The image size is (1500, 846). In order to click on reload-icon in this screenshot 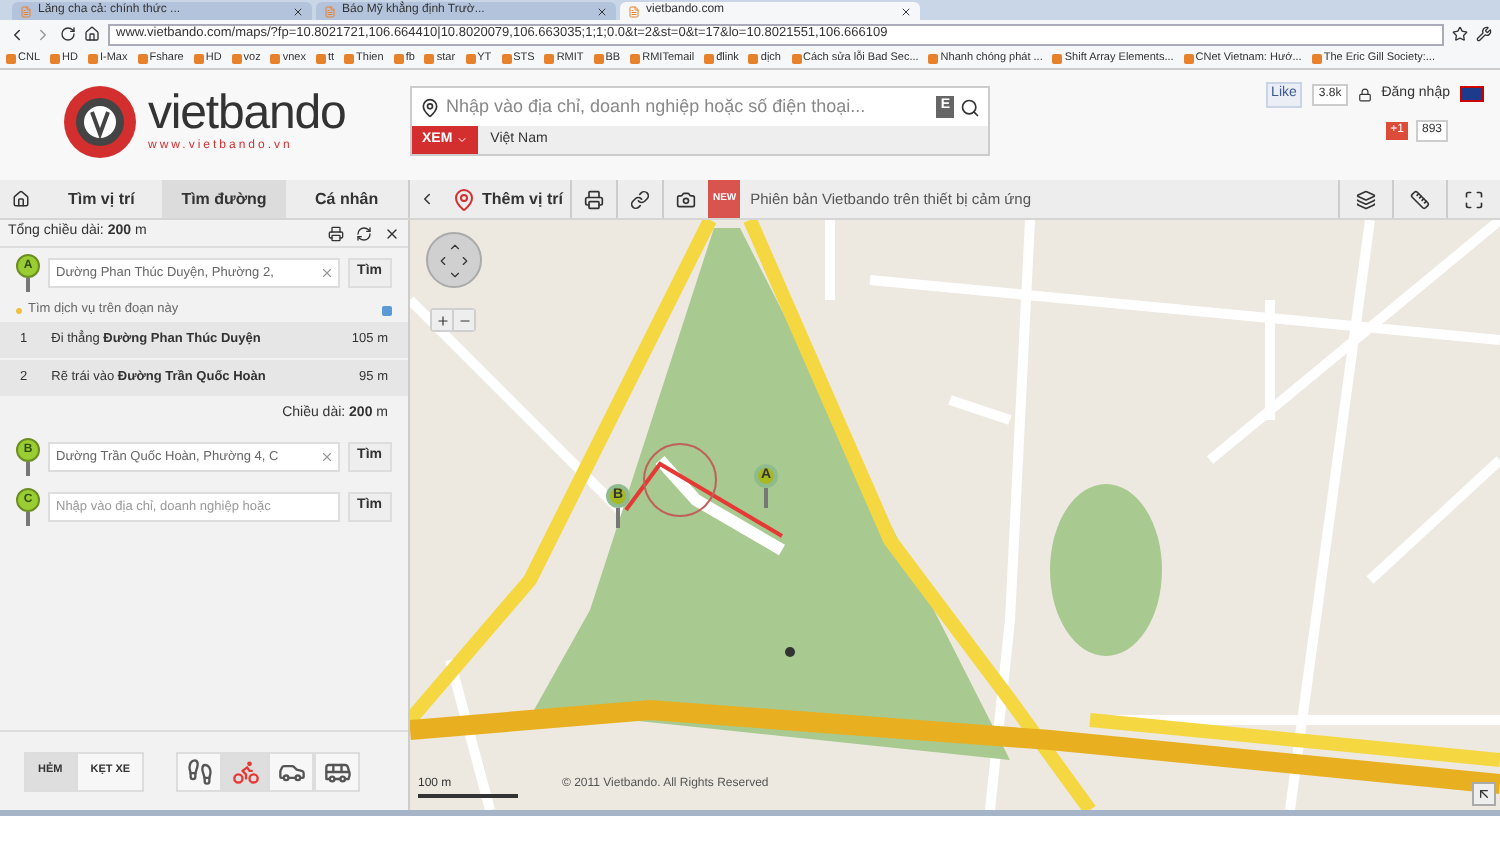, I will do `click(68, 34)`.